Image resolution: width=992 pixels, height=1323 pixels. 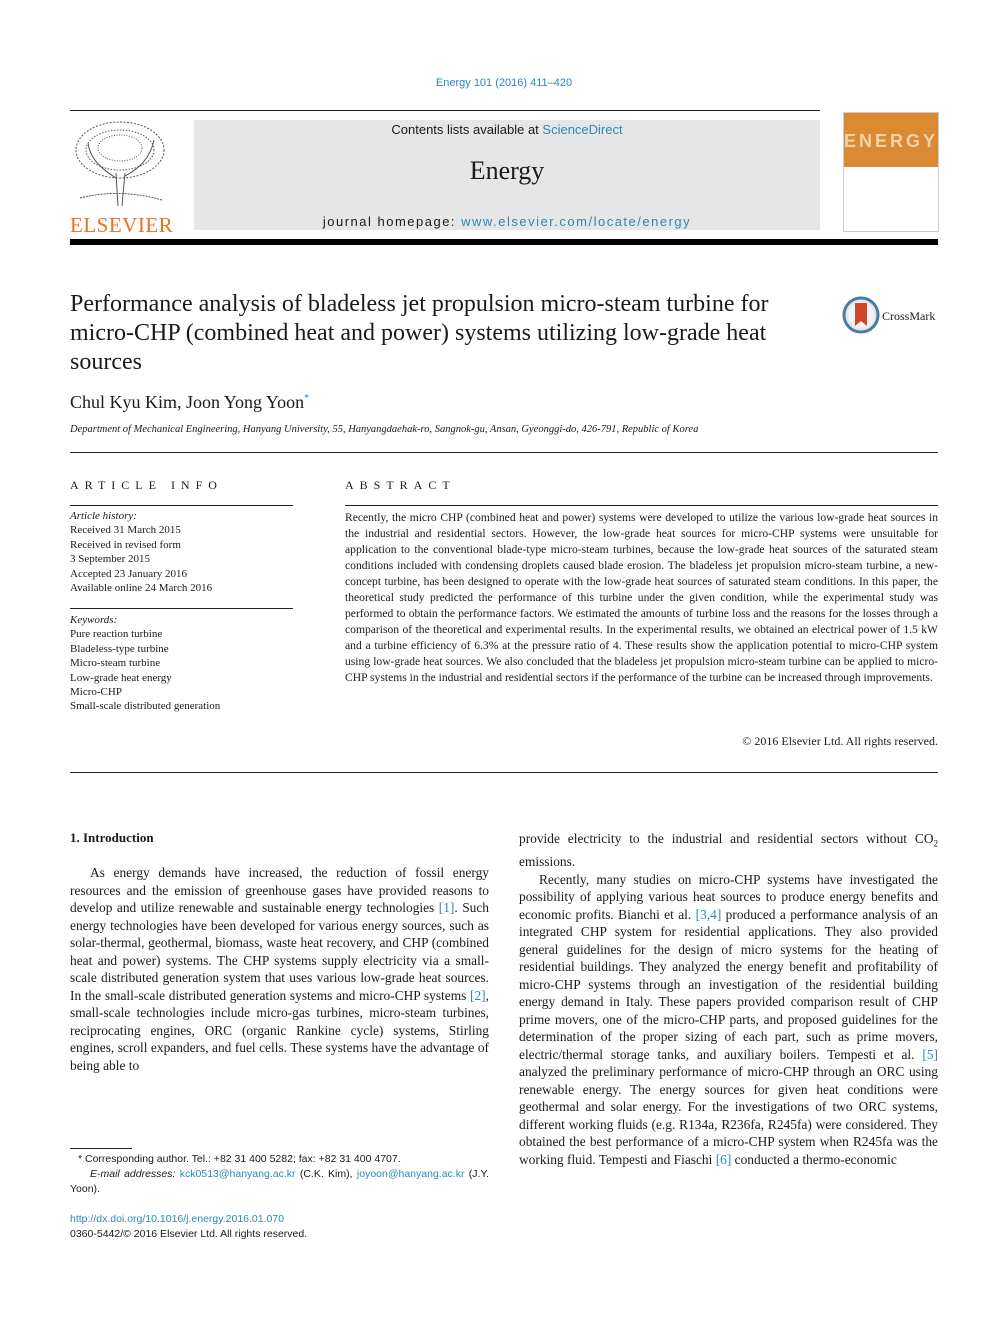 What do you see at coordinates (146, 485) in the screenshot?
I see `article-info-heading: ARTICLE INFO` at bounding box center [146, 485].